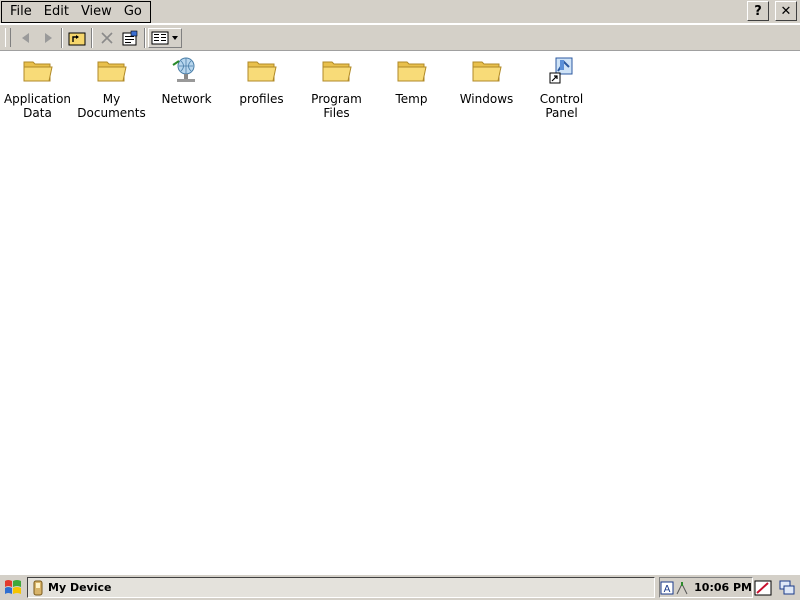 This screenshot has width=800, height=602. I want to click on menu-bar: File Edit View Go ? ✕, so click(400, 12).